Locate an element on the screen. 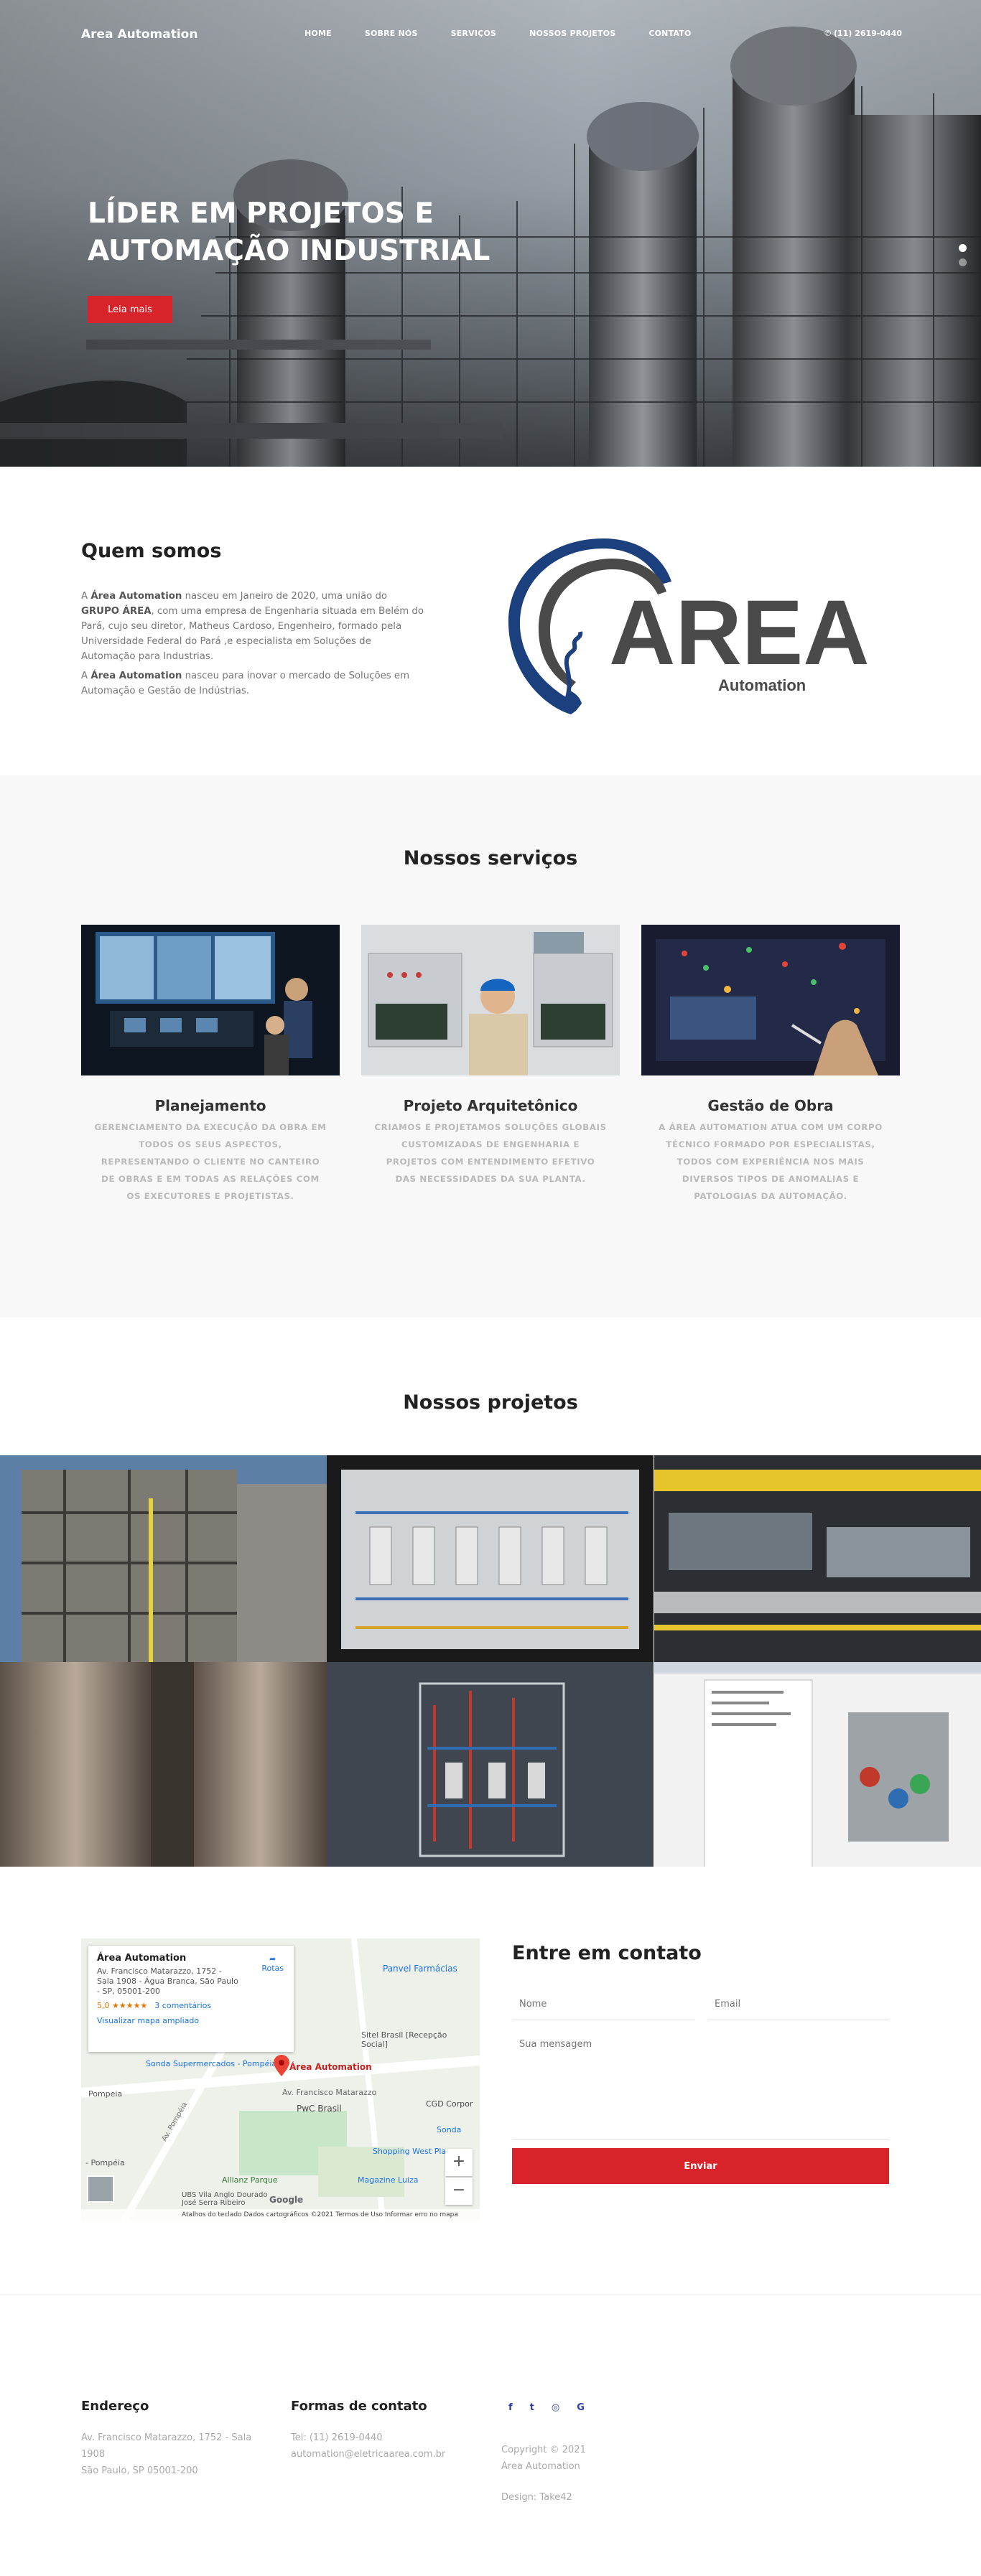  social-links: f t ◎ G is located at coordinates (546, 2407).